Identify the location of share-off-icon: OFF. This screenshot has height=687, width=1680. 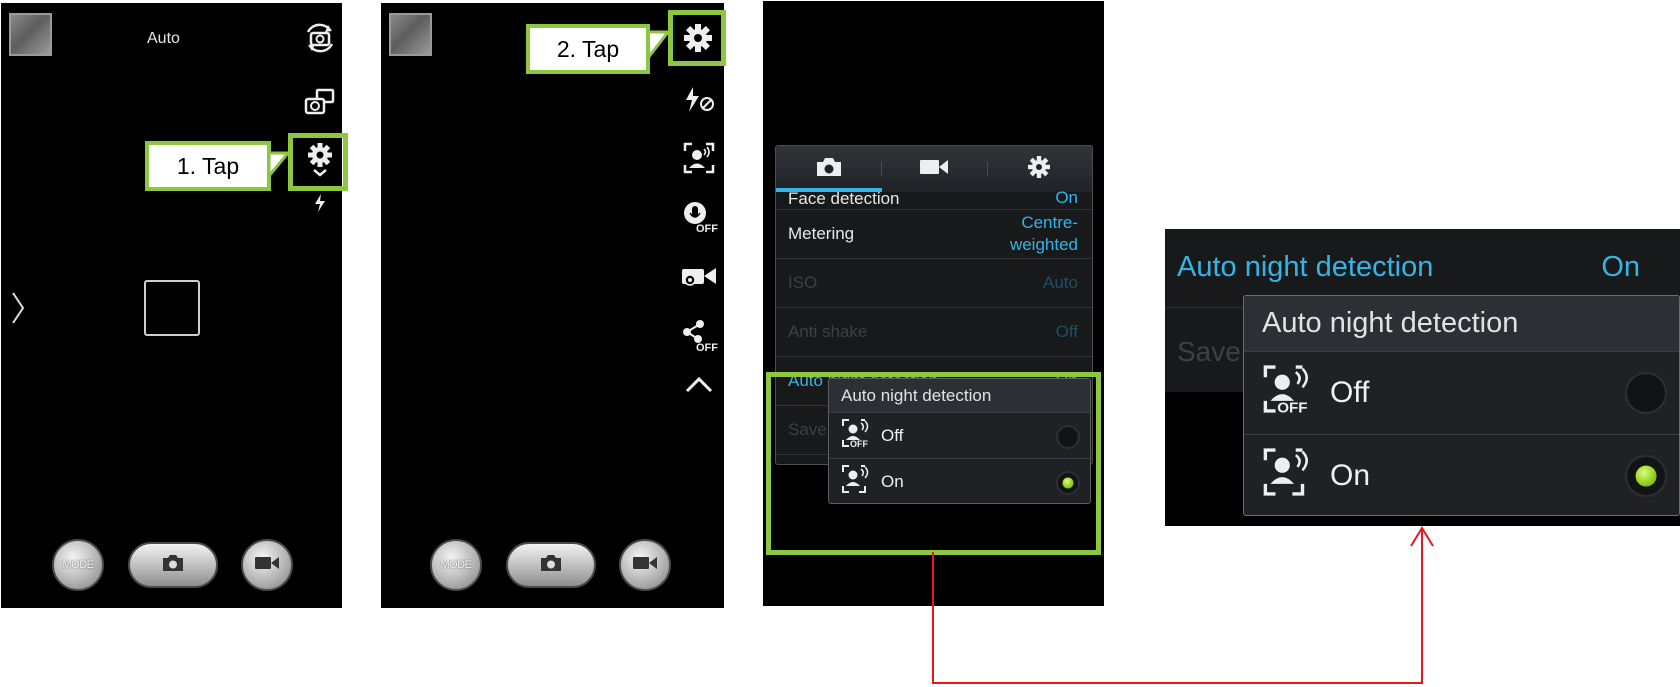
(700, 336).